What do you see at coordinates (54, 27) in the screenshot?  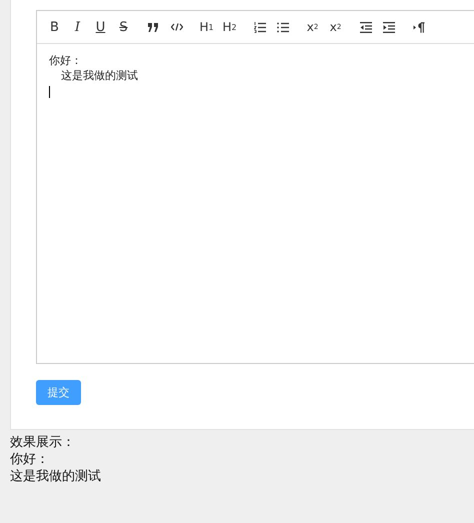 I see `bold-button: B` at bounding box center [54, 27].